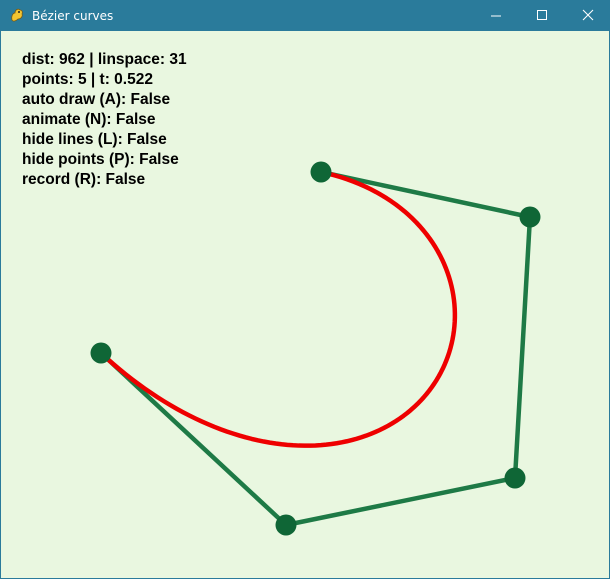  I want to click on app-icon, so click(17, 15).